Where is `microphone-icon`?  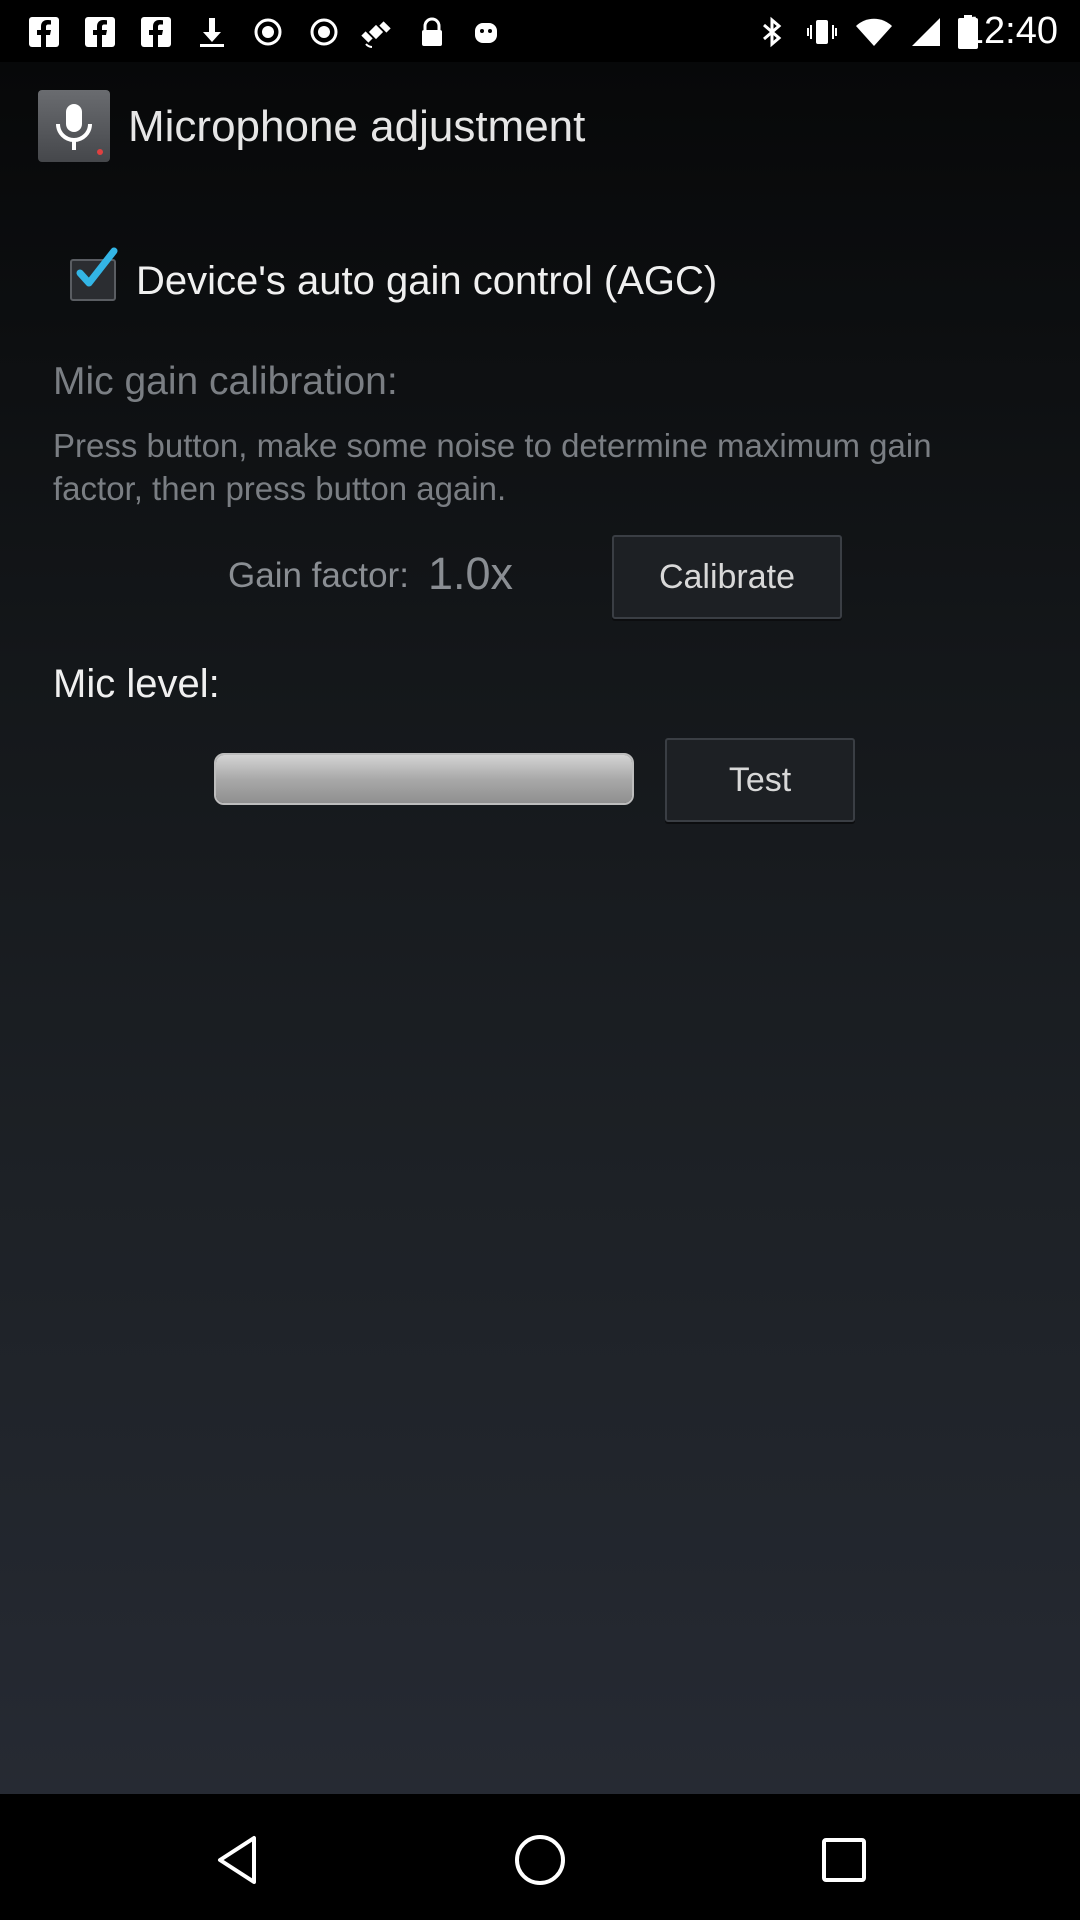
microphone-icon is located at coordinates (74, 126).